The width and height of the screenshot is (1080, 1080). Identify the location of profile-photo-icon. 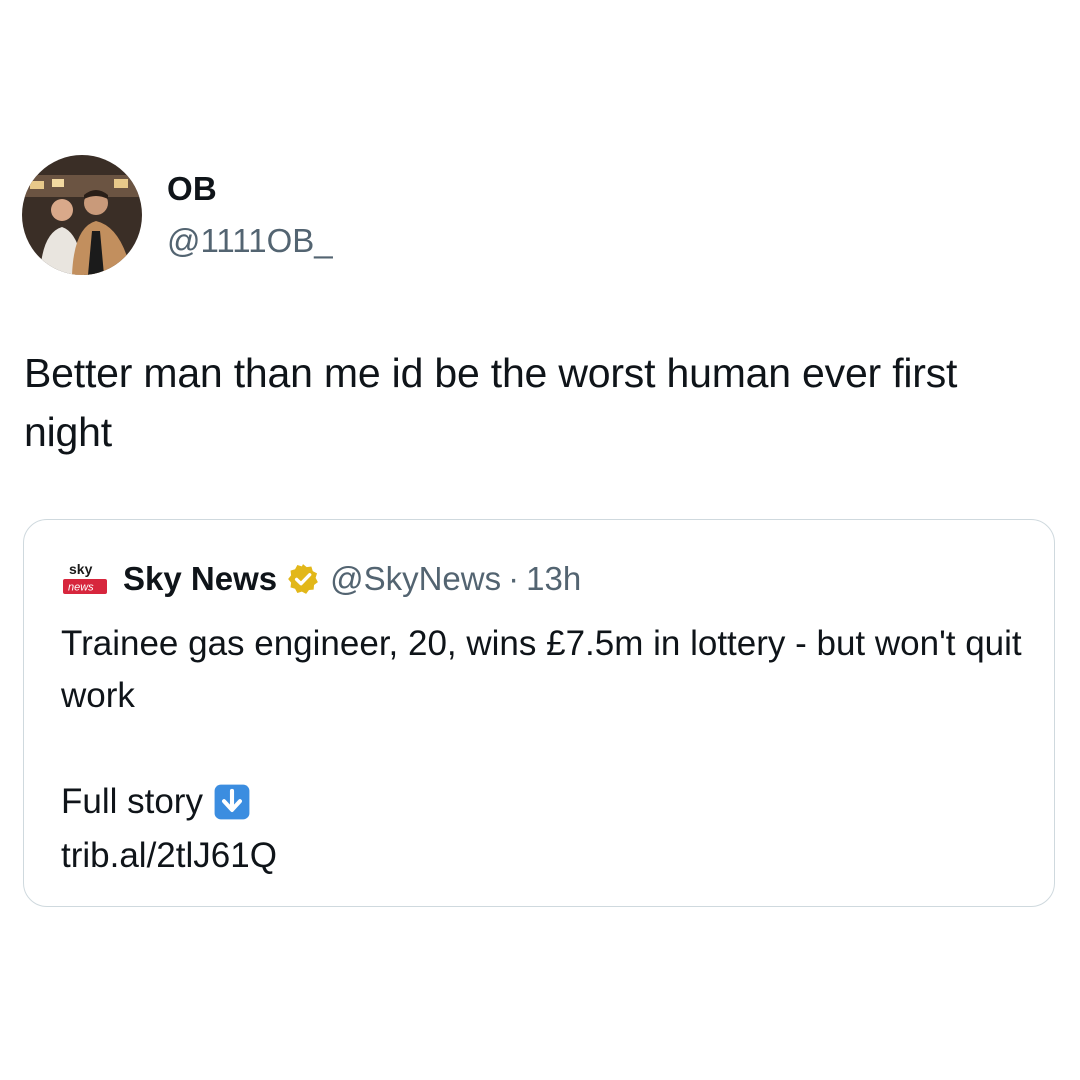
(82, 215).